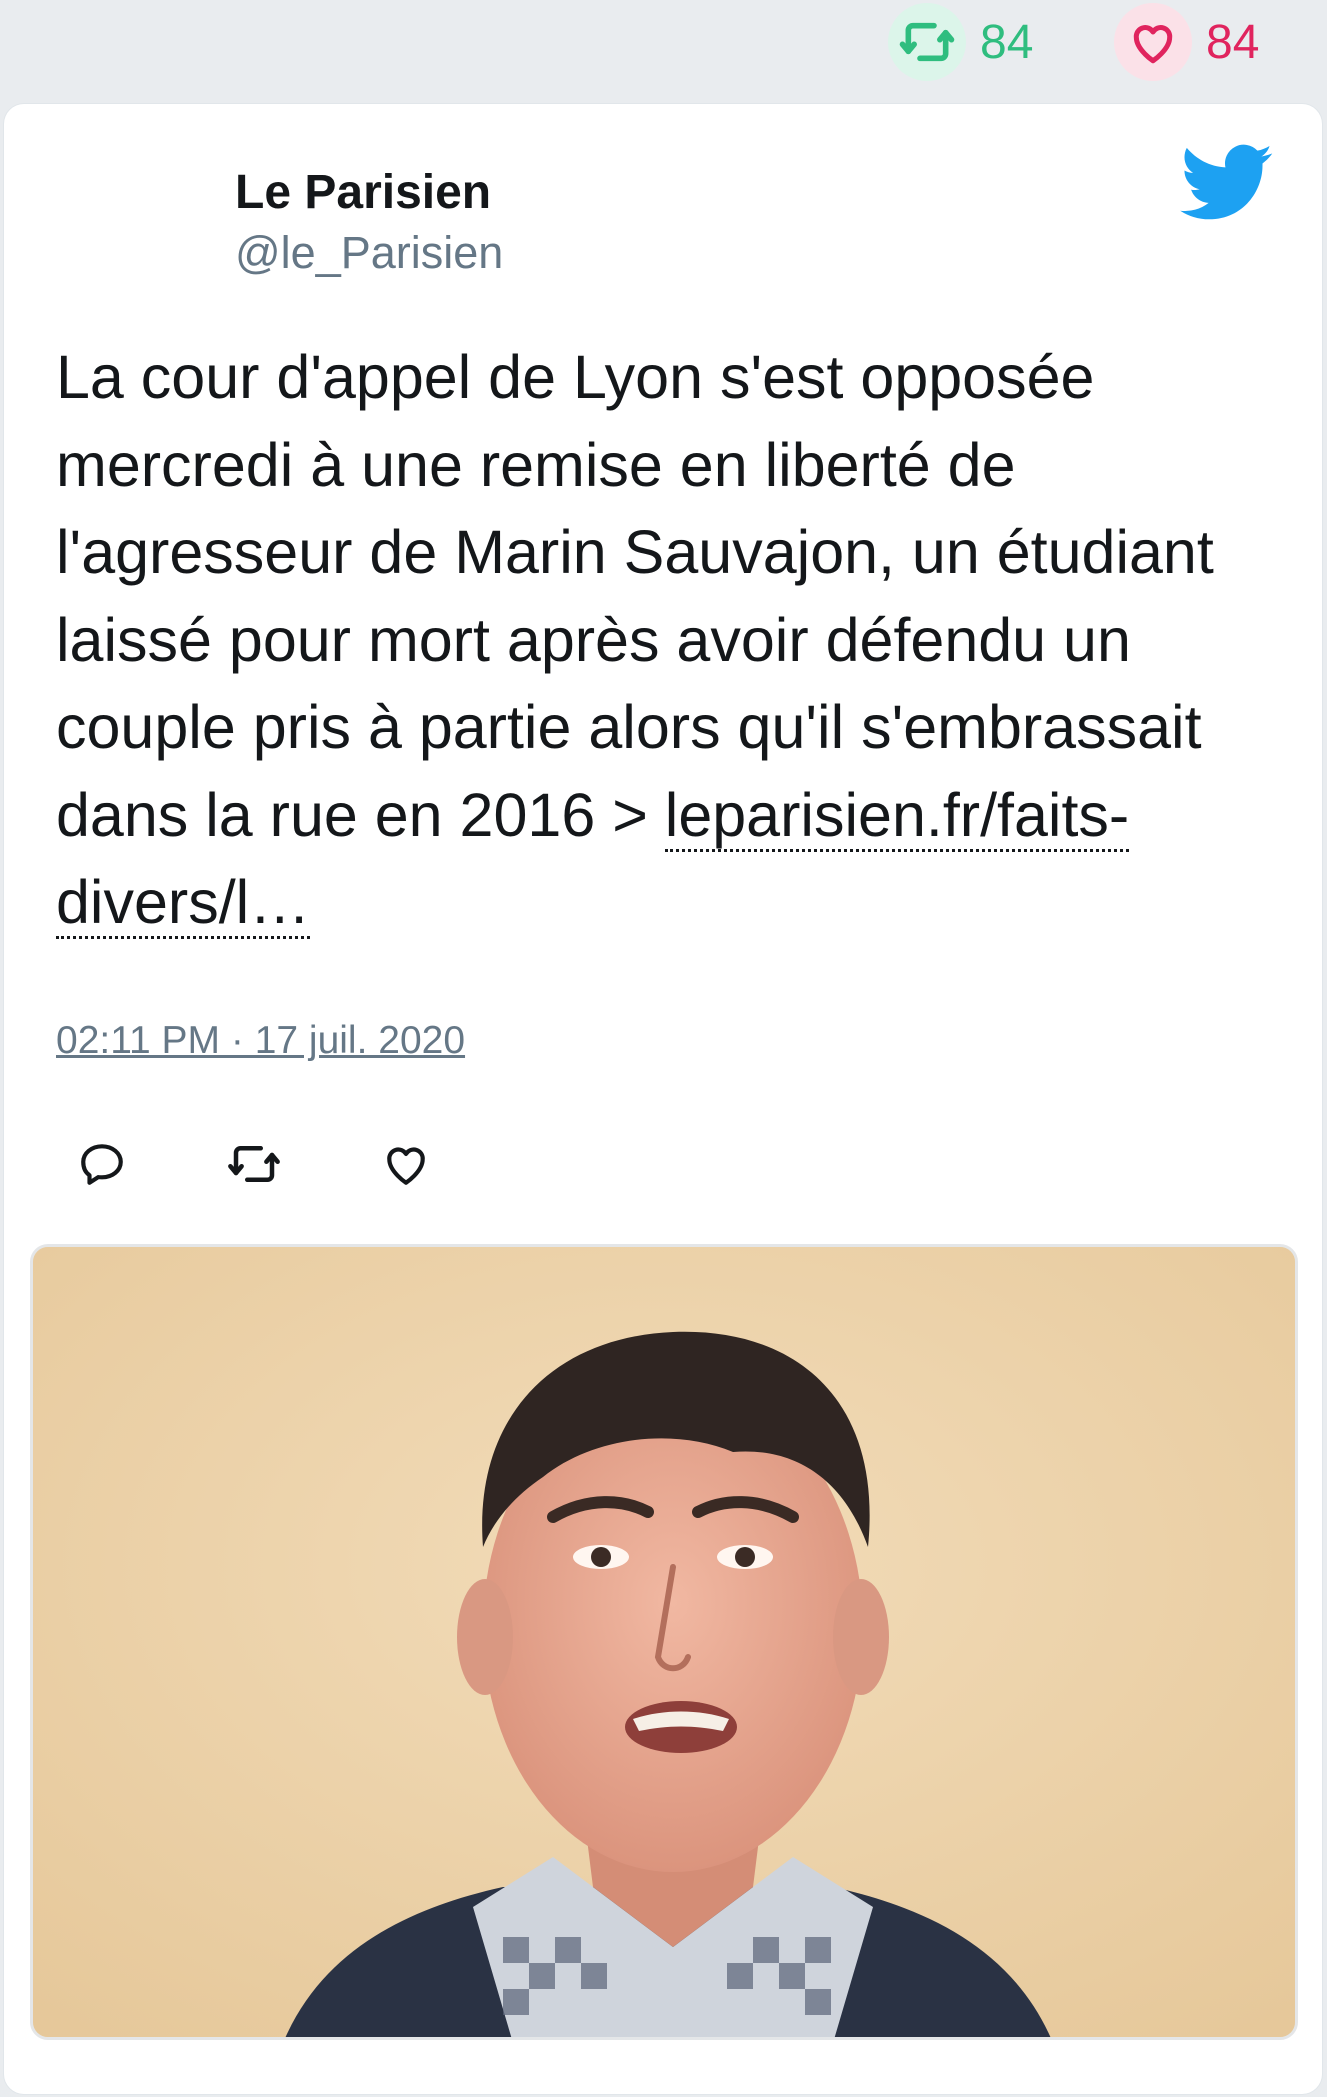  Describe the element at coordinates (1153, 42) in the screenshot. I see `heart-icon` at that location.